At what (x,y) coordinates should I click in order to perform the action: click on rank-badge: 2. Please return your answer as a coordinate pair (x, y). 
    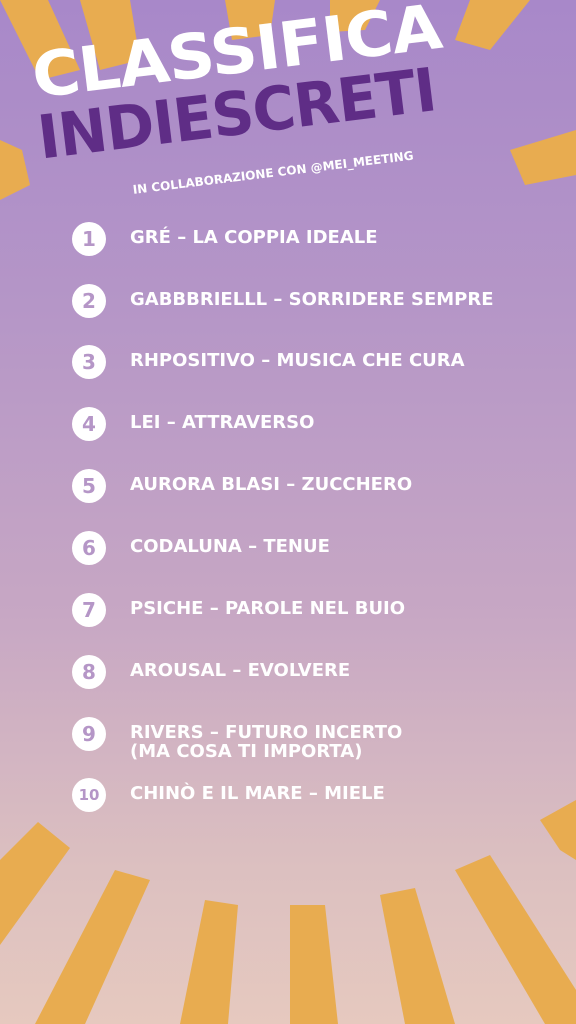
    Looking at the image, I should click on (89, 301).